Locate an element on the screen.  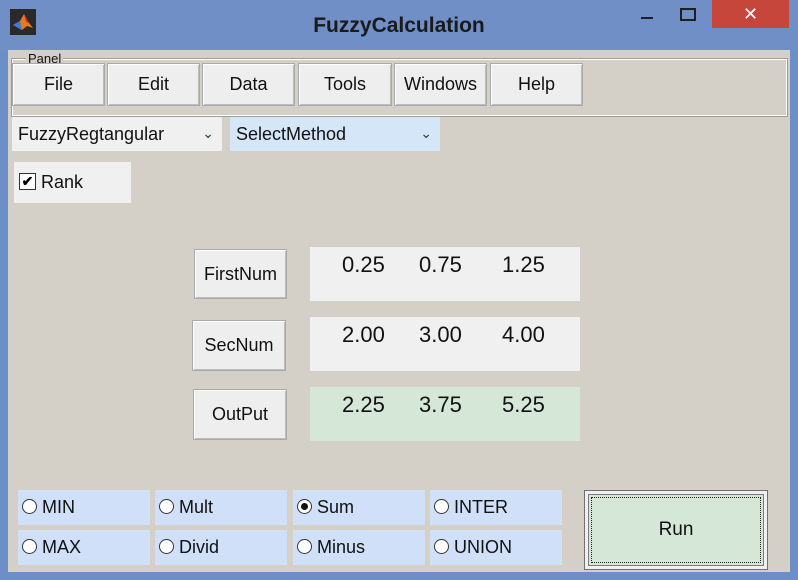
fuzzy-type-value: FuzzyRegtangular is located at coordinates (91, 133).